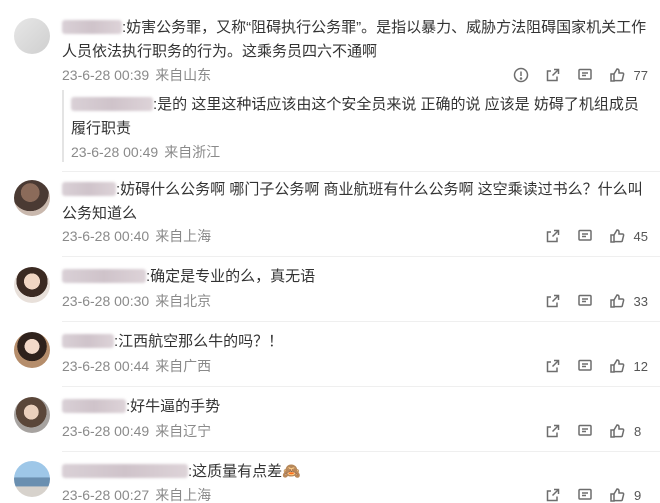 The height and width of the screenshot is (503, 660). What do you see at coordinates (355, 342) in the screenshot?
I see `comment-text: :江西航空那么牛的吗？！` at bounding box center [355, 342].